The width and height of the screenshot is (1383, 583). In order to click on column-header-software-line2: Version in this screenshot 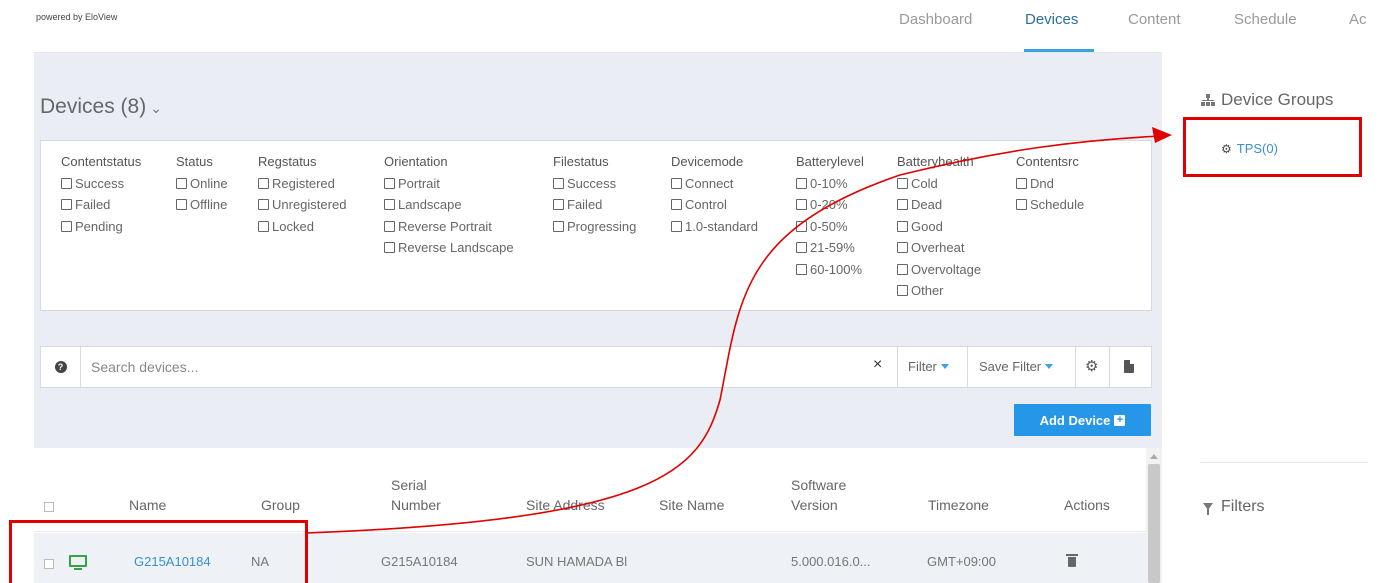, I will do `click(814, 505)`.